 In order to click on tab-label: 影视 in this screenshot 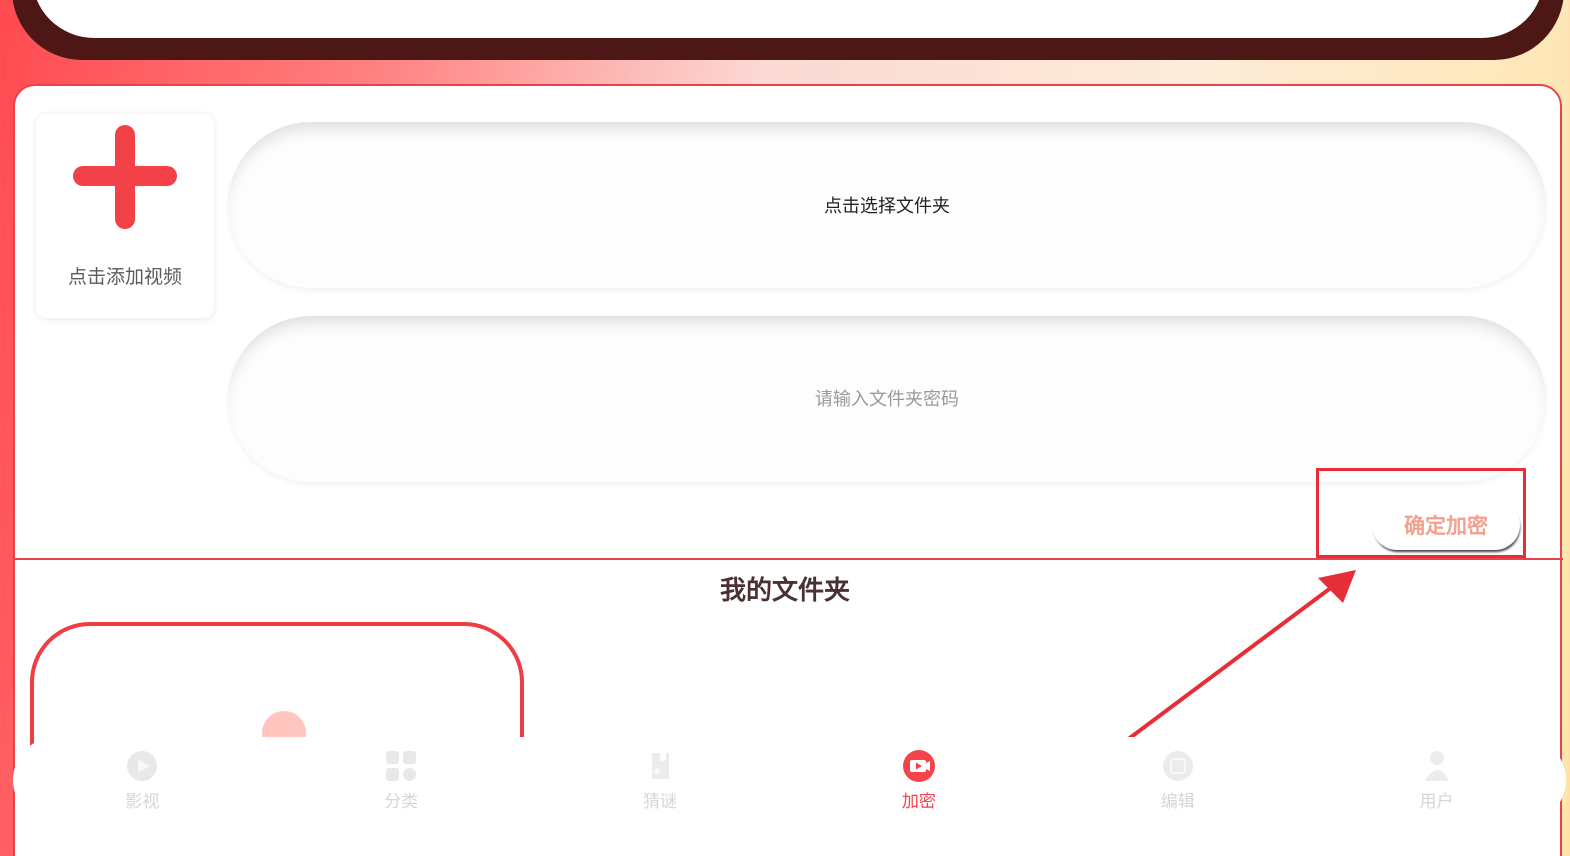, I will do `click(142, 802)`.